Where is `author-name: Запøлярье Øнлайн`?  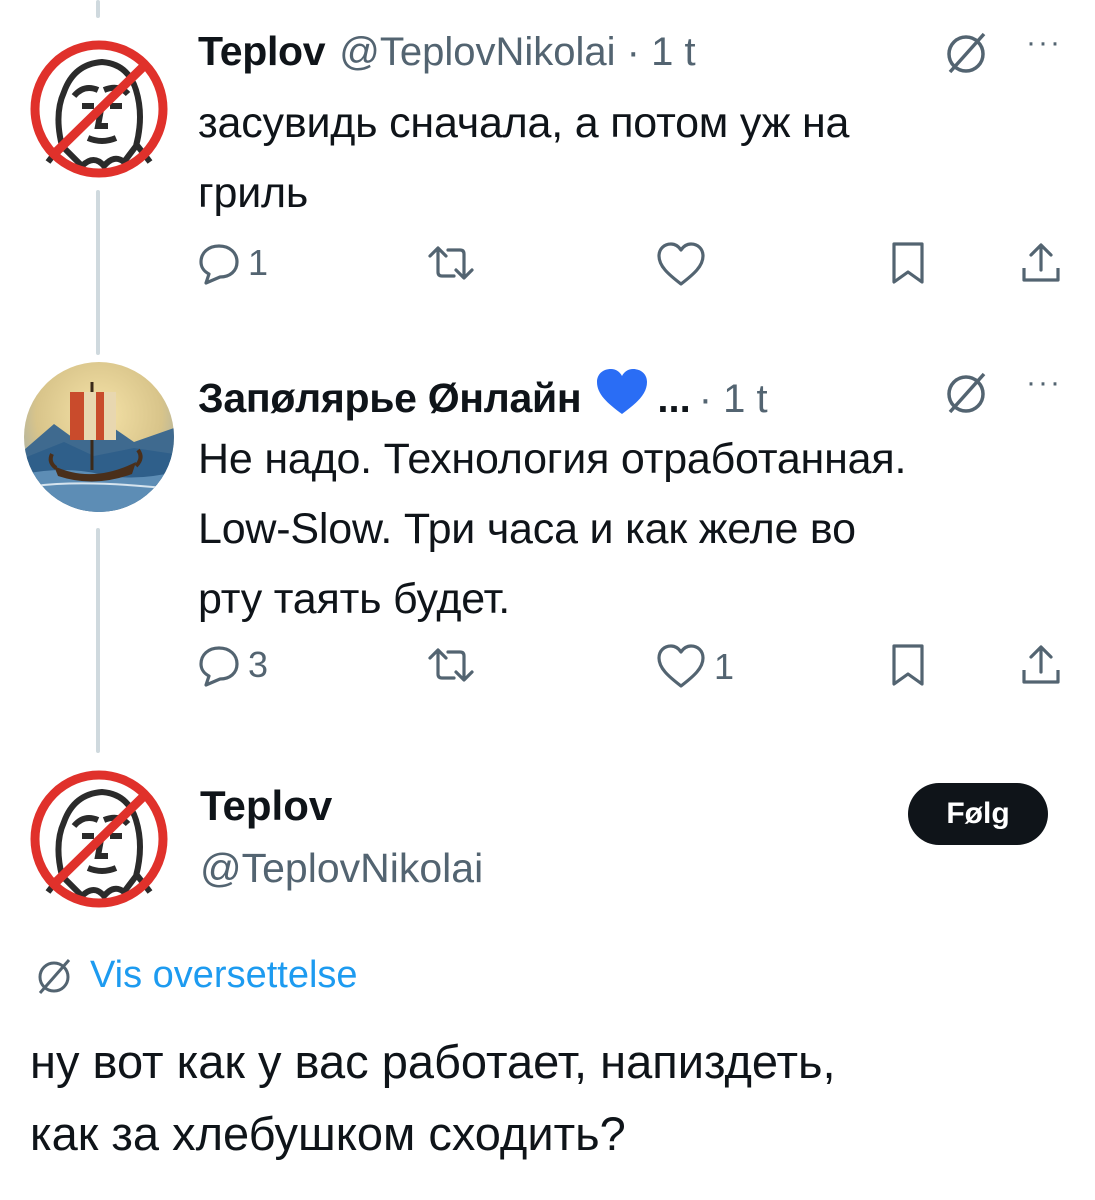 author-name: Запøлярье Øнлайн is located at coordinates (390, 398).